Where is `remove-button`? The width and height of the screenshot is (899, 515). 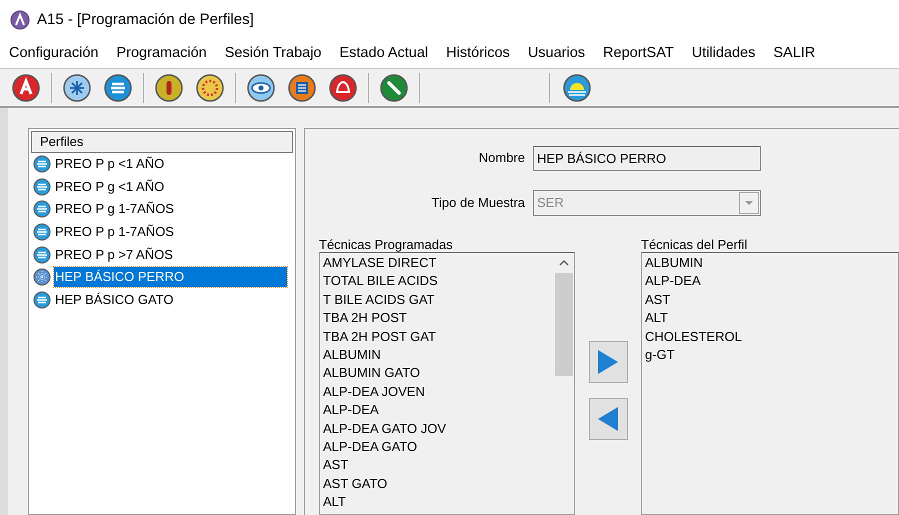
remove-button is located at coordinates (608, 419).